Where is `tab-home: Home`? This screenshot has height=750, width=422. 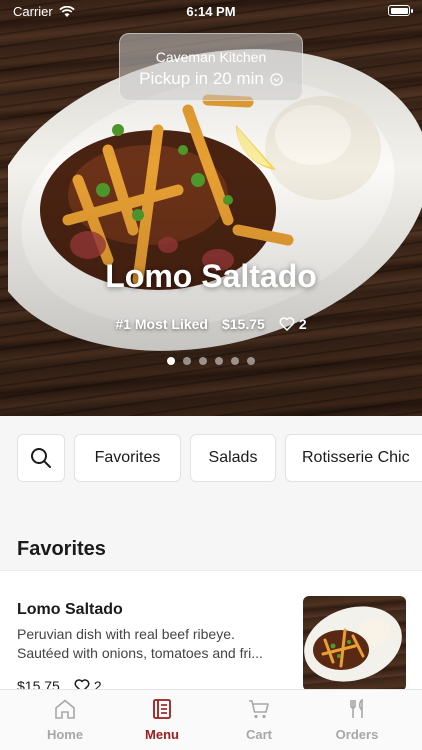 tab-home: Home is located at coordinates (65, 720).